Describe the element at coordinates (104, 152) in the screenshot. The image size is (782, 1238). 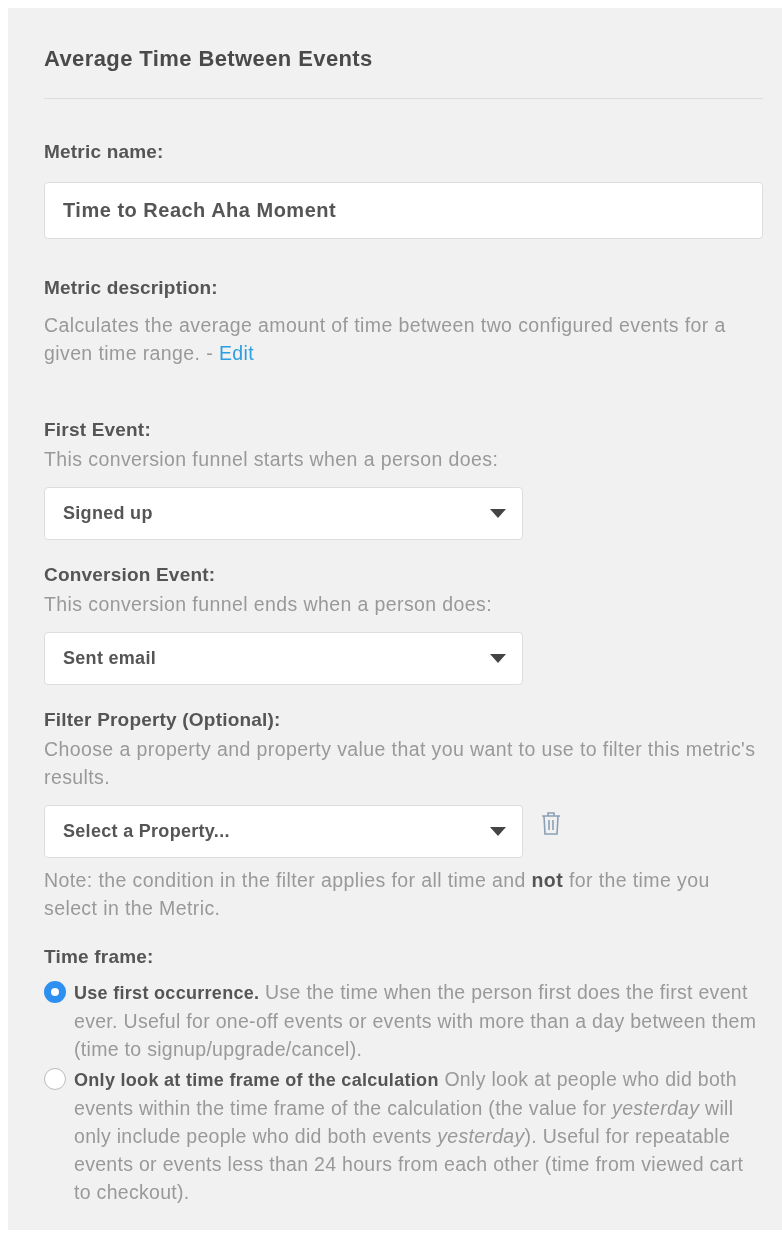
I see `field-label: Metric name:` at that location.